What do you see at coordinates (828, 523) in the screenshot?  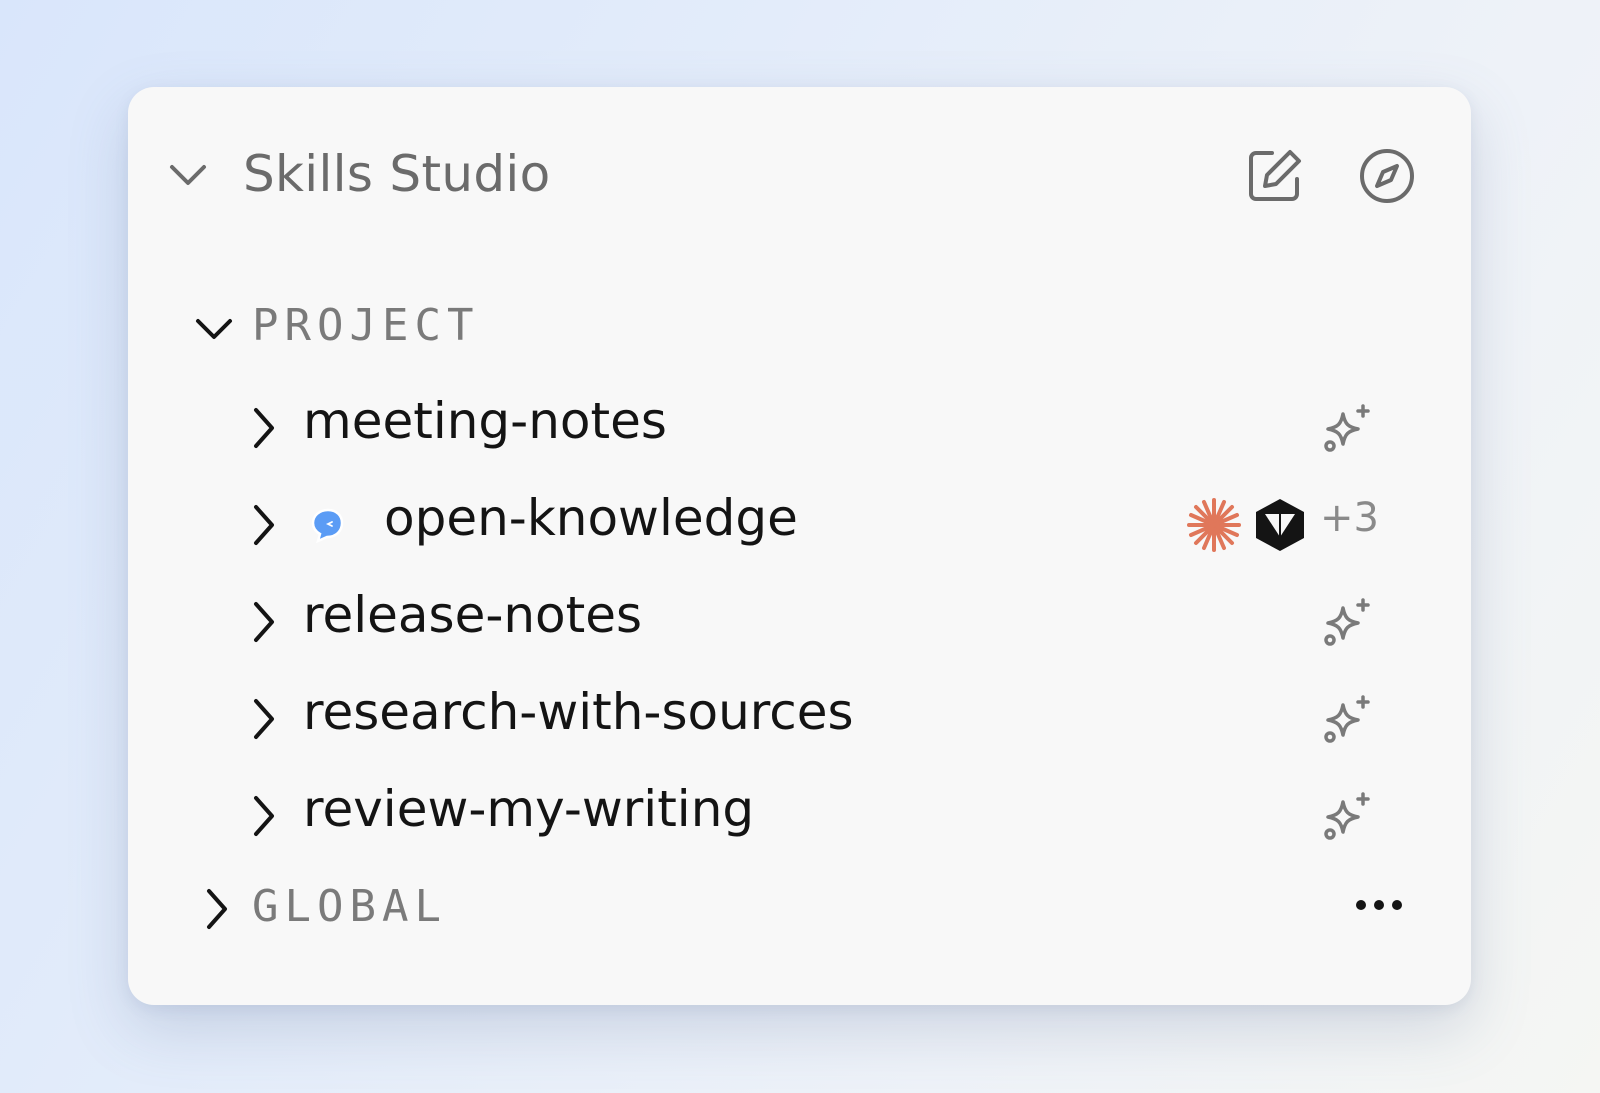 I see `skill-item-open-knowledge: open-knowledge +3` at bounding box center [828, 523].